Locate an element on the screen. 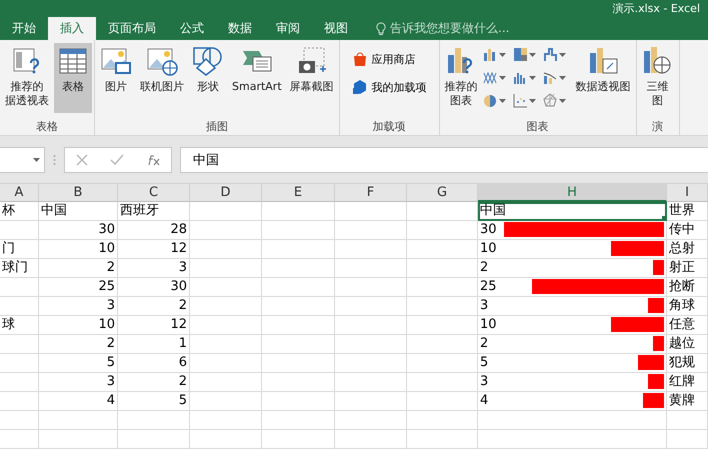 Image resolution: width=708 pixels, height=452 pixels. ribbon-button: 联机图片 is located at coordinates (162, 78).